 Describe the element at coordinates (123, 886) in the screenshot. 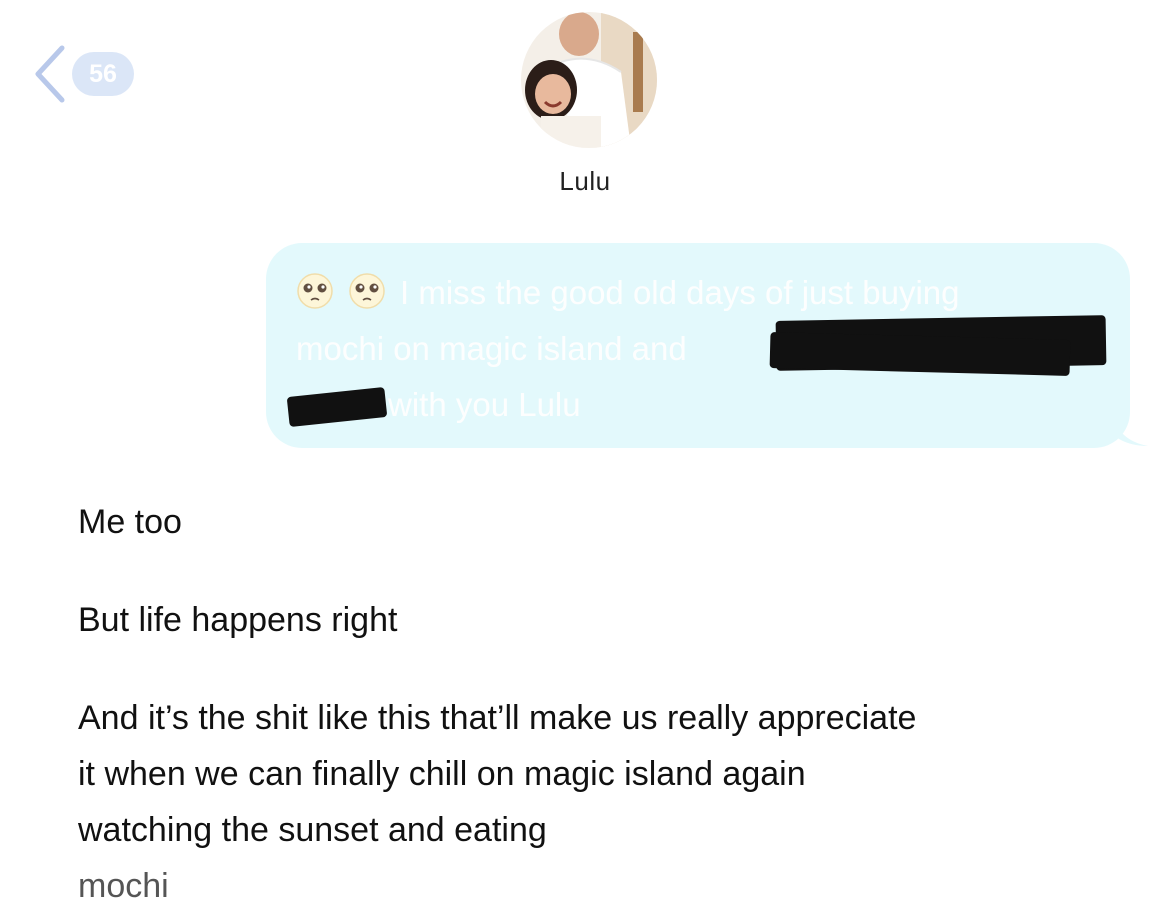

I see `received-message: mochi` at that location.